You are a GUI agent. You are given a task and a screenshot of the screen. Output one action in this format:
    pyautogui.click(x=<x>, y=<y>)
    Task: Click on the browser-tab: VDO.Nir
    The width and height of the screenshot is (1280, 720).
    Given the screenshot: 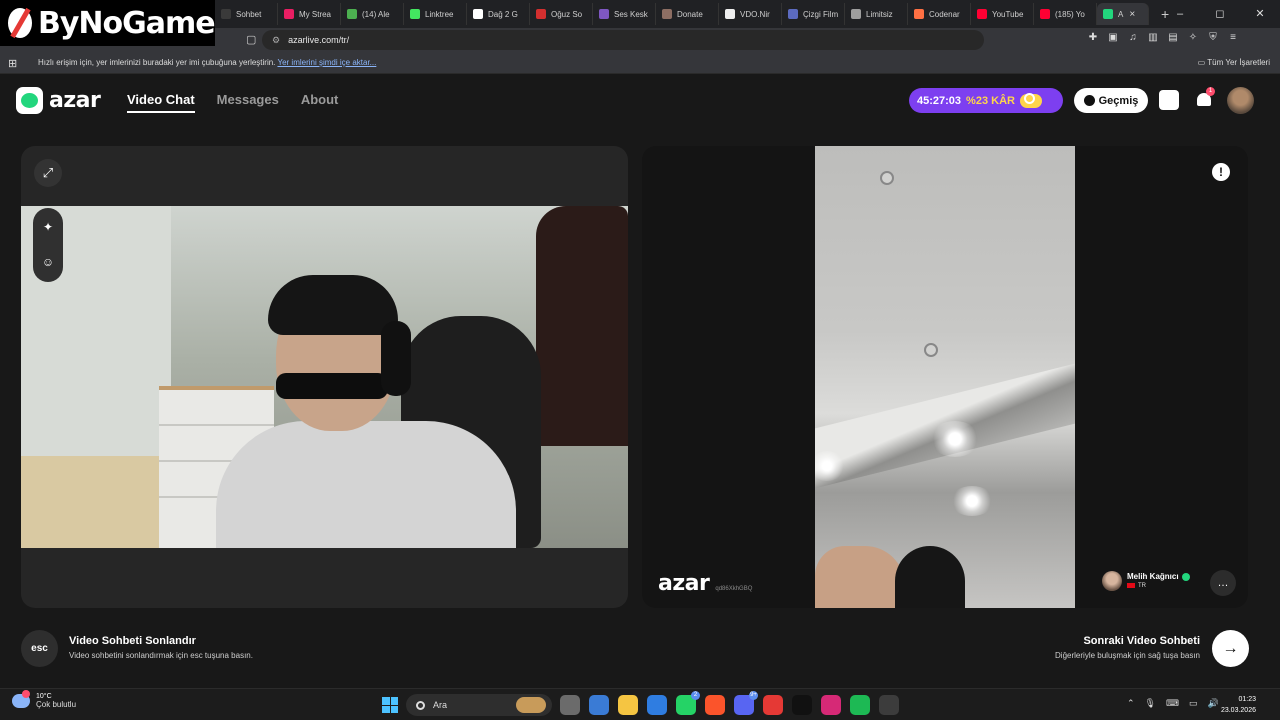 What is the action you would take?
    pyautogui.click(x=750, y=14)
    